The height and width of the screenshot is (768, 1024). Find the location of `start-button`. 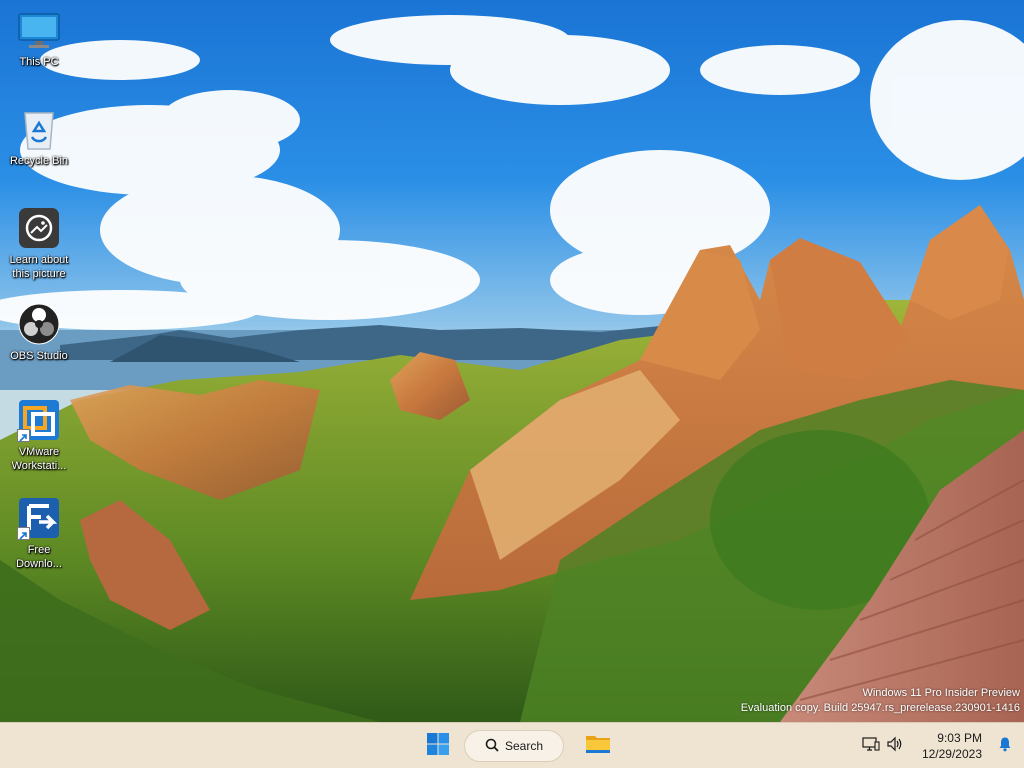

start-button is located at coordinates (438, 746).